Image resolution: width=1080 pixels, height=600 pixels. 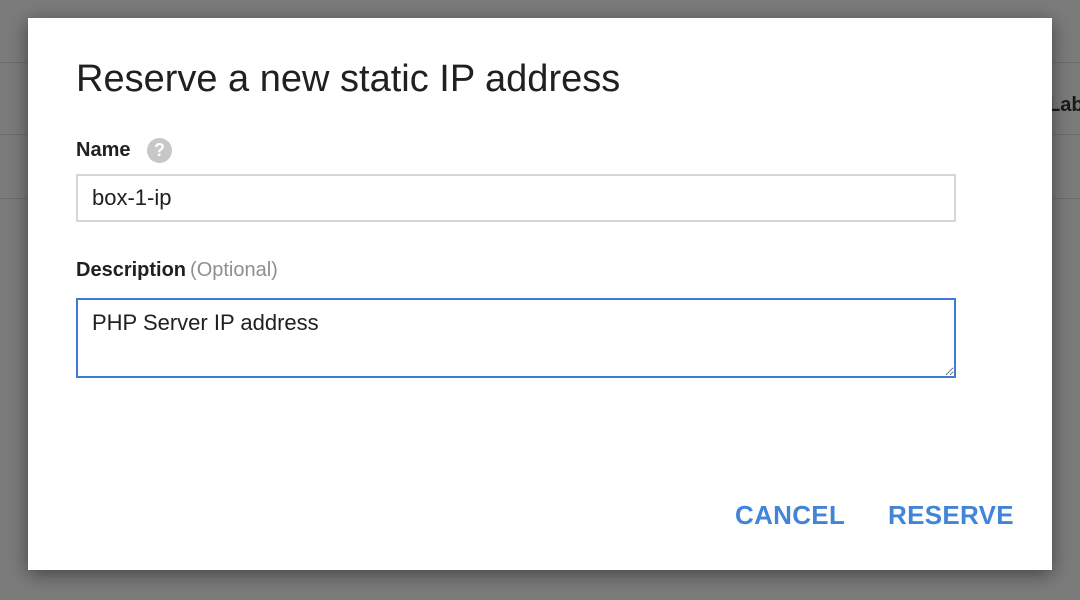 What do you see at coordinates (348, 79) in the screenshot?
I see `dialog-title: Reserve a new static IP address` at bounding box center [348, 79].